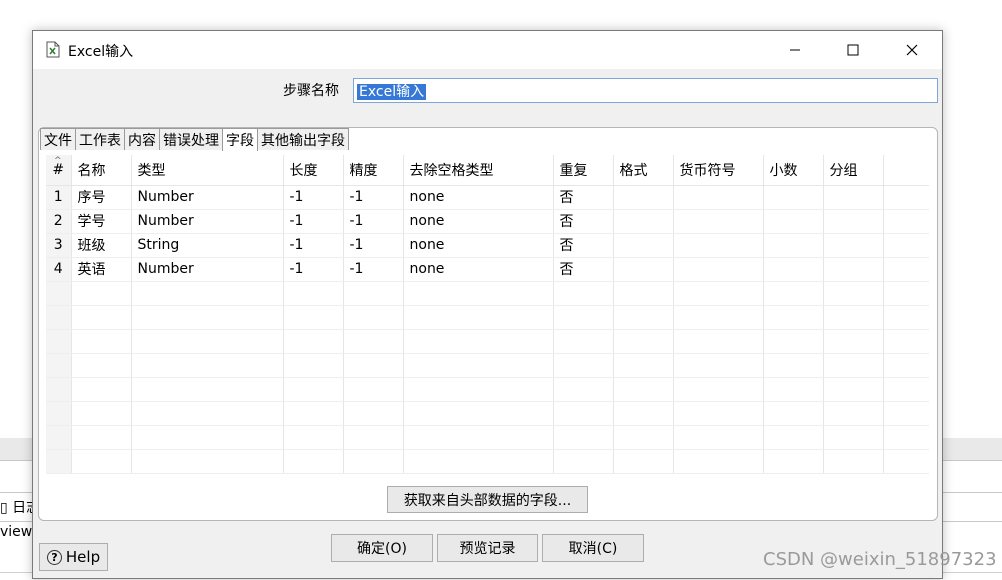 The image size is (1002, 580). What do you see at coordinates (853, 170) in the screenshot?
I see `column-header-group: 分组` at bounding box center [853, 170].